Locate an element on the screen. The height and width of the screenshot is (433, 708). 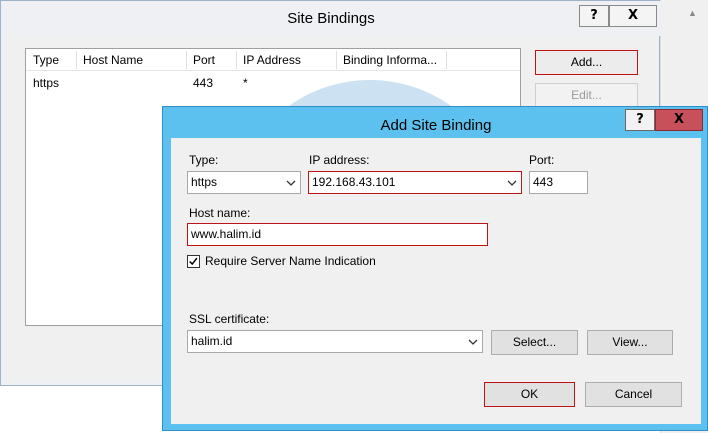
column-header-ip-address: IP Address is located at coordinates (288, 60).